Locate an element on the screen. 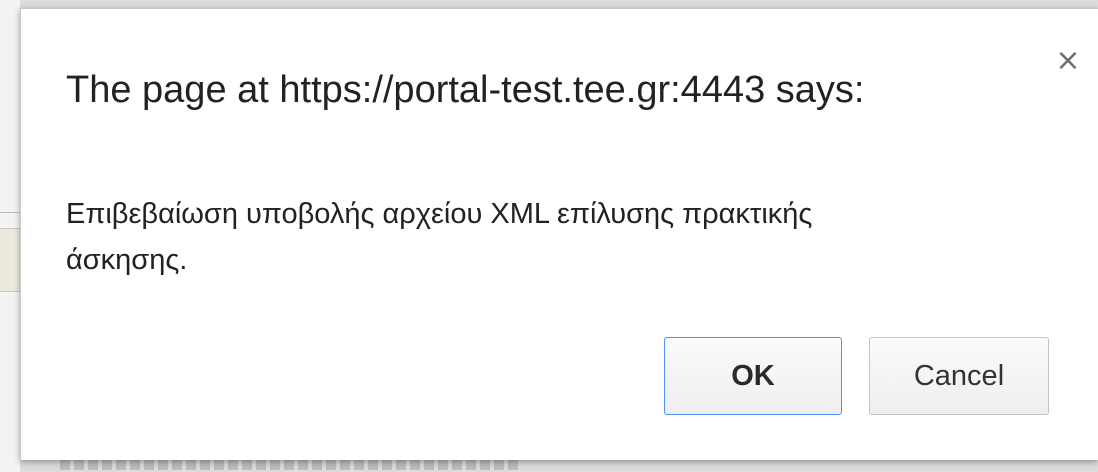 This screenshot has height=472, width=1098. background-element is located at coordinates (10, 260).